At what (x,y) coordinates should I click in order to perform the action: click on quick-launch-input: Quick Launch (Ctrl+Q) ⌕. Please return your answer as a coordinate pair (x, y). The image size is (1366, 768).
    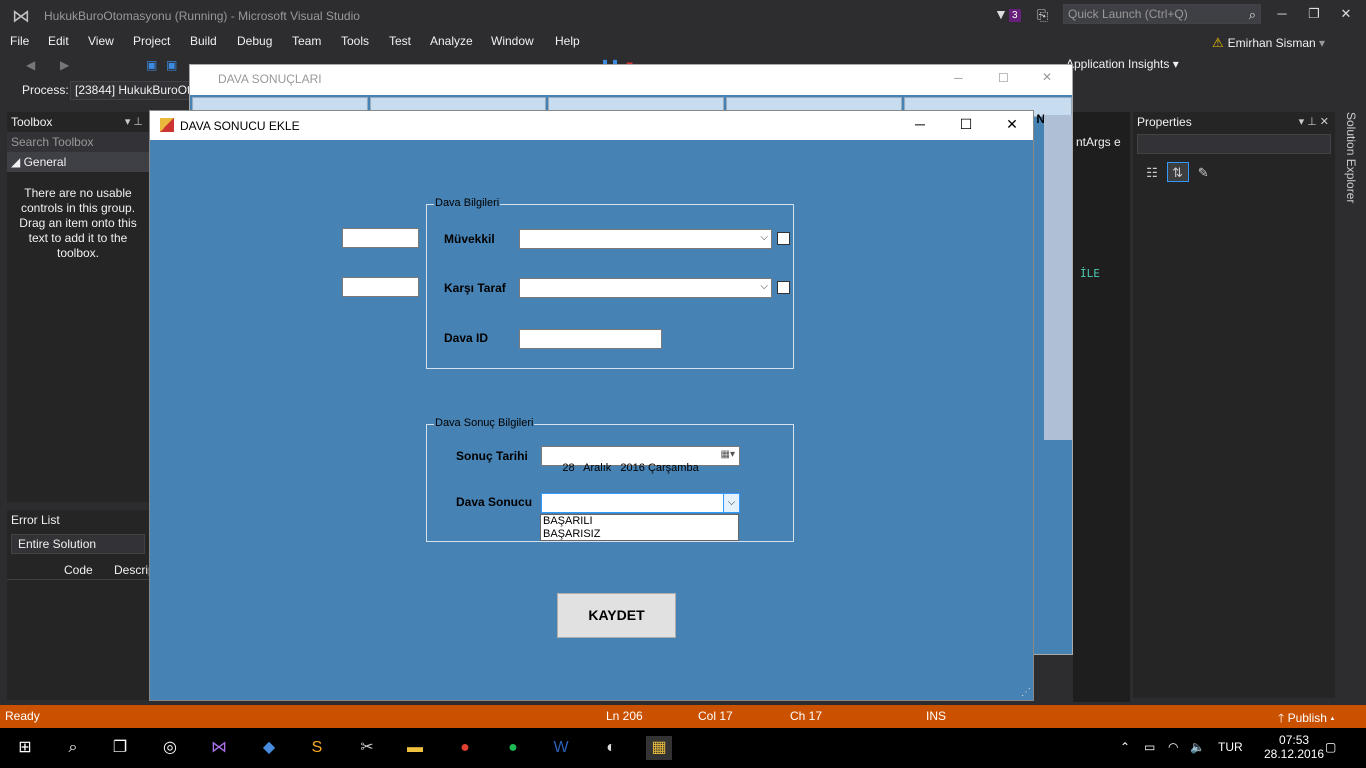
    Looking at the image, I should click on (1162, 14).